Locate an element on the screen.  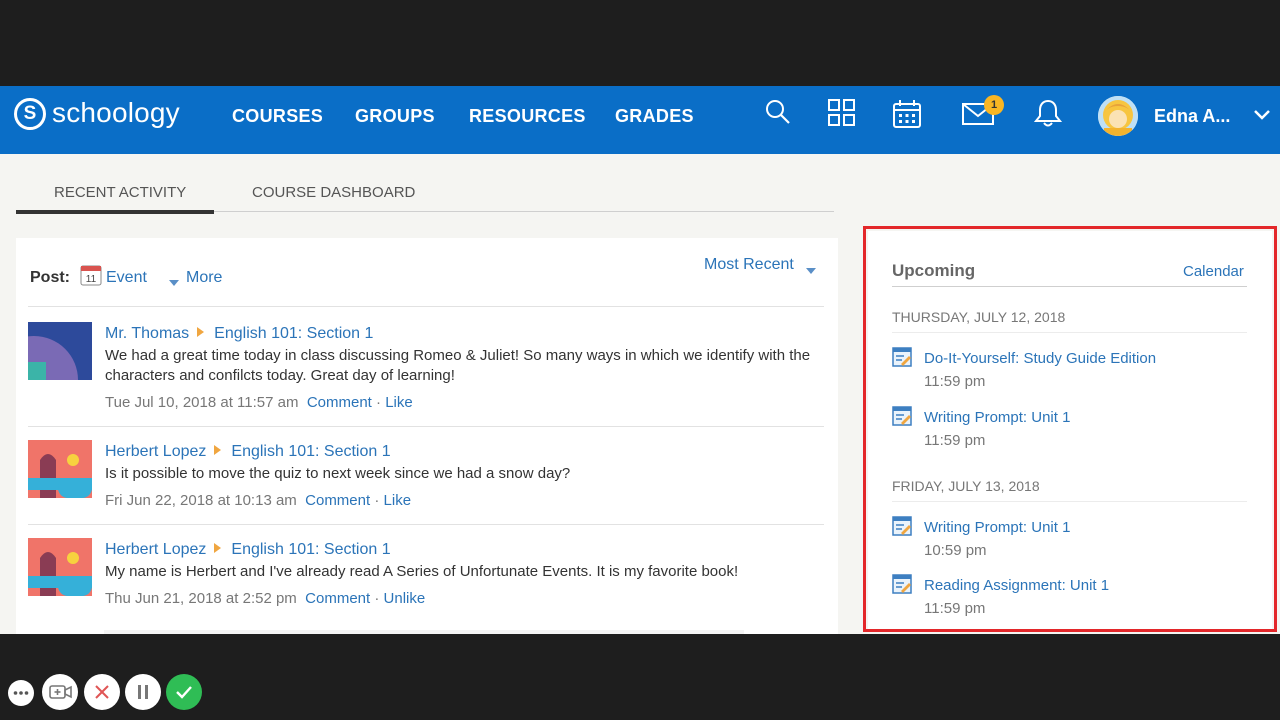
more-icon is located at coordinates (21, 693).